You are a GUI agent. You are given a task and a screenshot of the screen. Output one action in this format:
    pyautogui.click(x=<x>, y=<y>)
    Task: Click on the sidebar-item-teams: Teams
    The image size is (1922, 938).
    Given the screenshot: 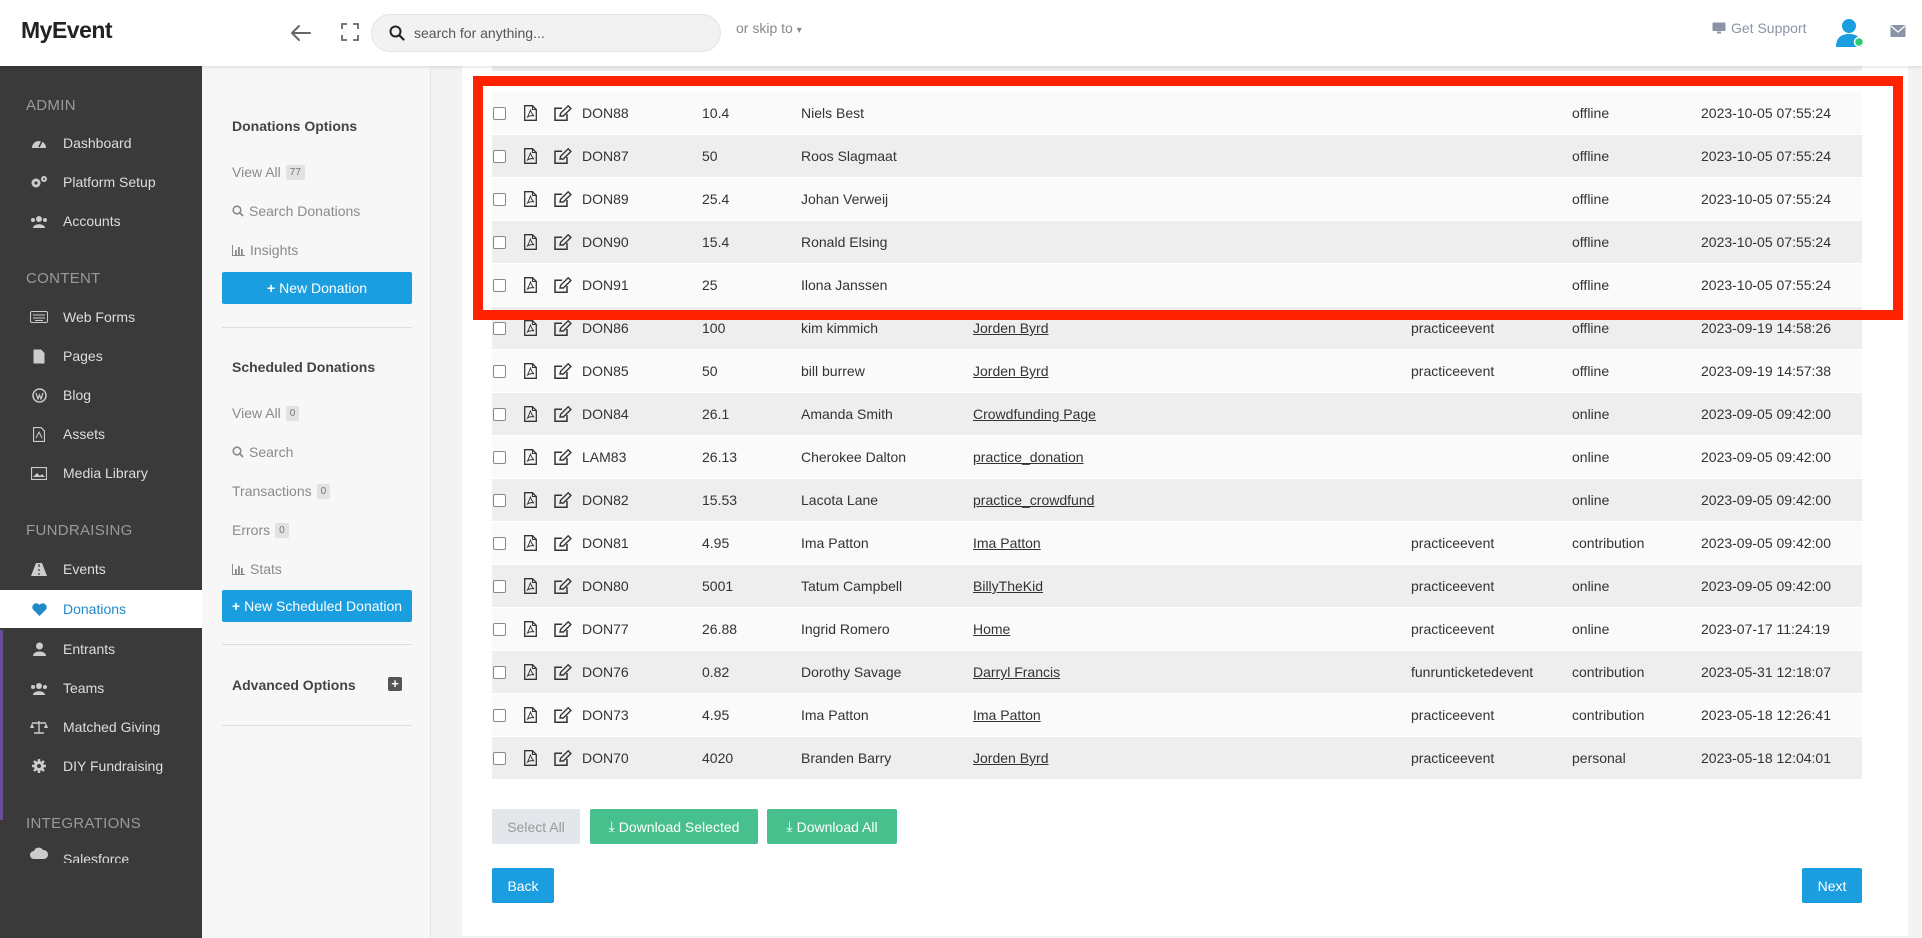 What is the action you would take?
    pyautogui.click(x=101, y=688)
    